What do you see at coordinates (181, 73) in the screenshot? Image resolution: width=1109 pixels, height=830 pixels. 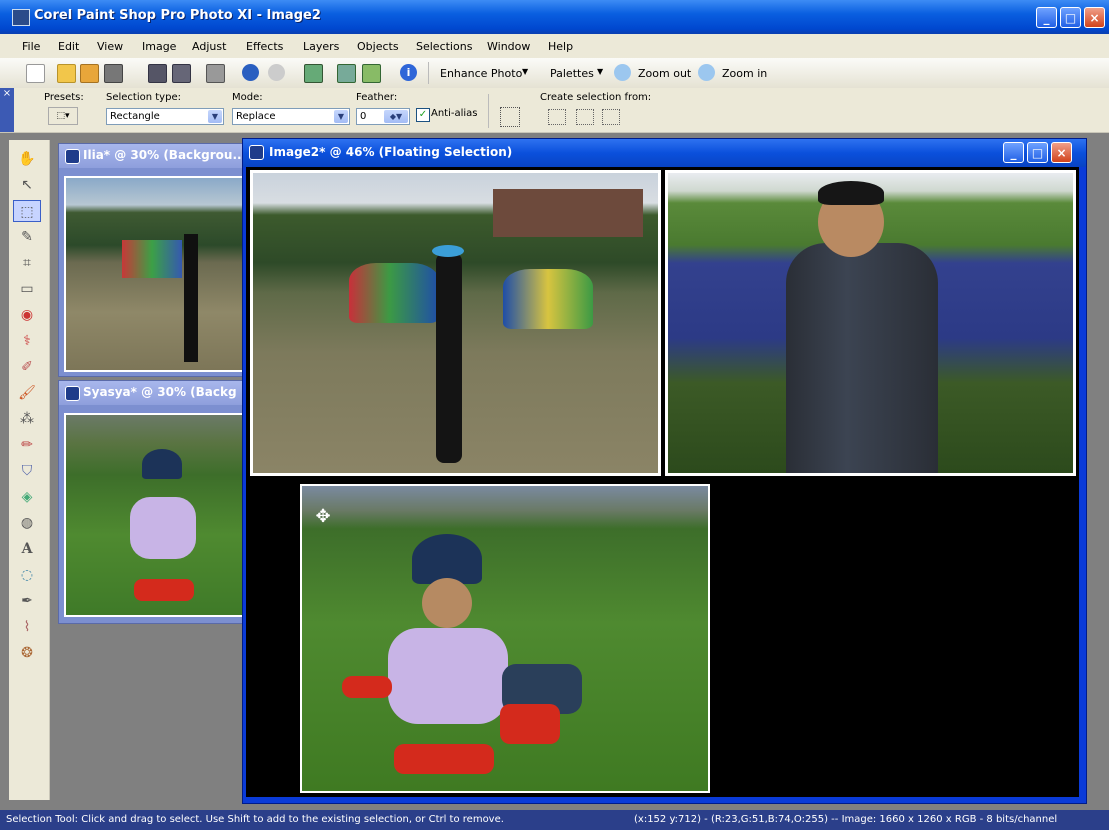 I see `save-as-icon` at bounding box center [181, 73].